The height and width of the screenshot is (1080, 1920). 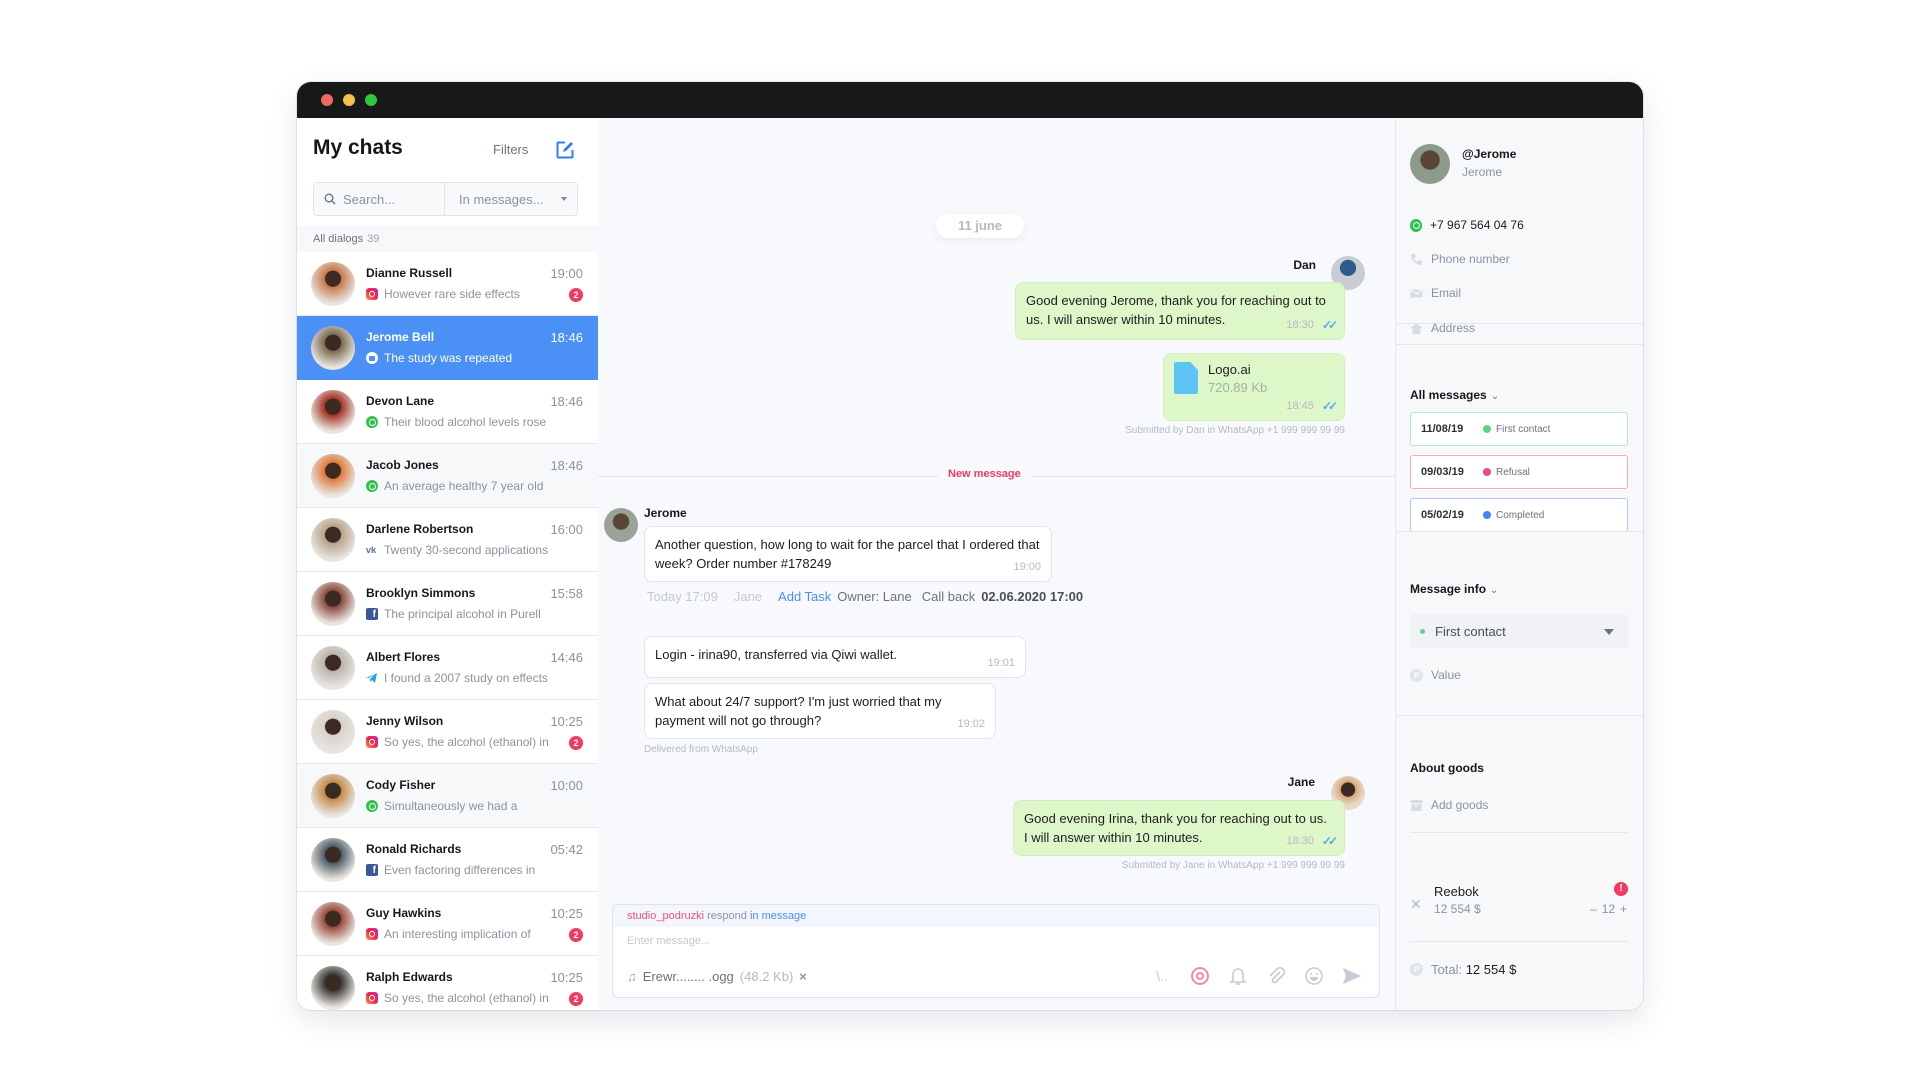 I want to click on history-card: 05/02/19 Completed, so click(x=1519, y=515).